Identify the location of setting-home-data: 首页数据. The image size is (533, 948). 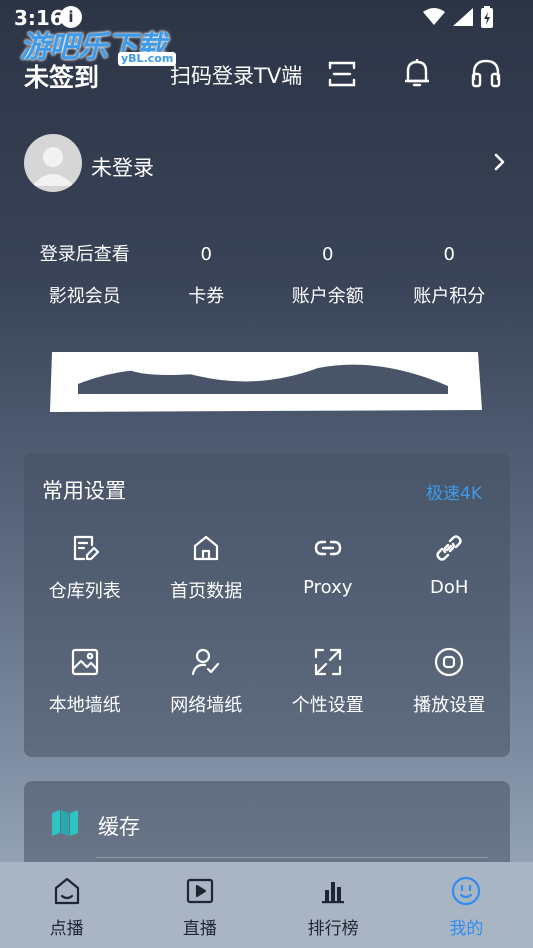
(207, 575).